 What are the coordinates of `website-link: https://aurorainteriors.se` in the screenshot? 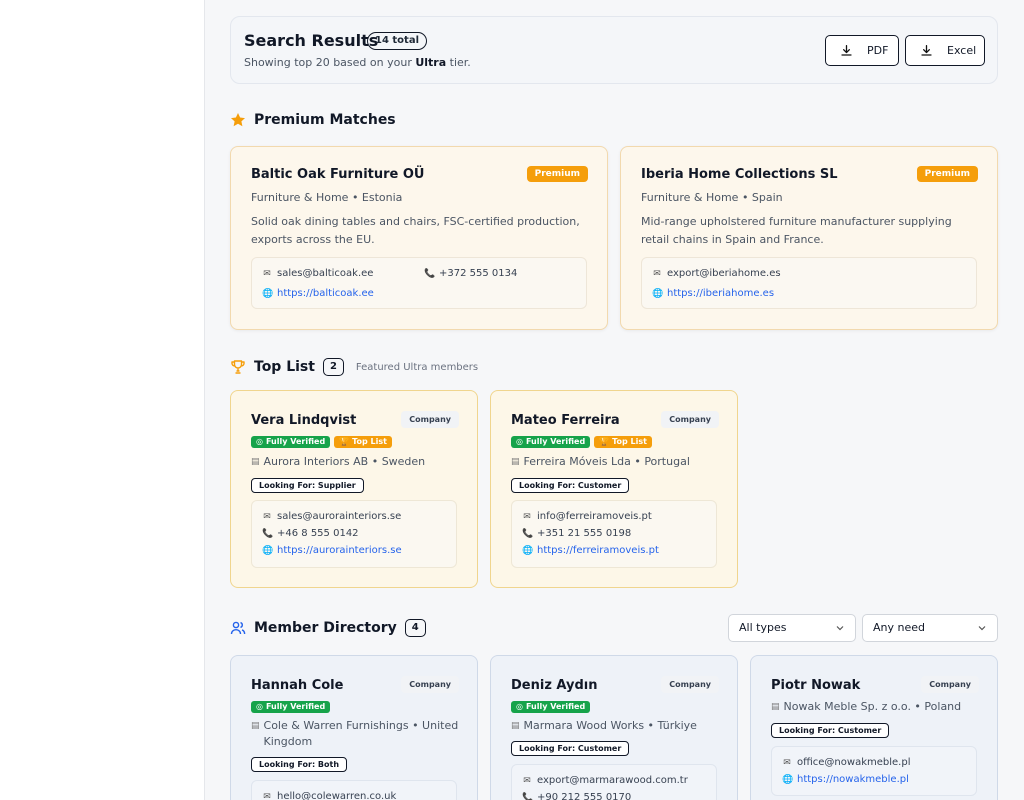 It's located at (339, 550).